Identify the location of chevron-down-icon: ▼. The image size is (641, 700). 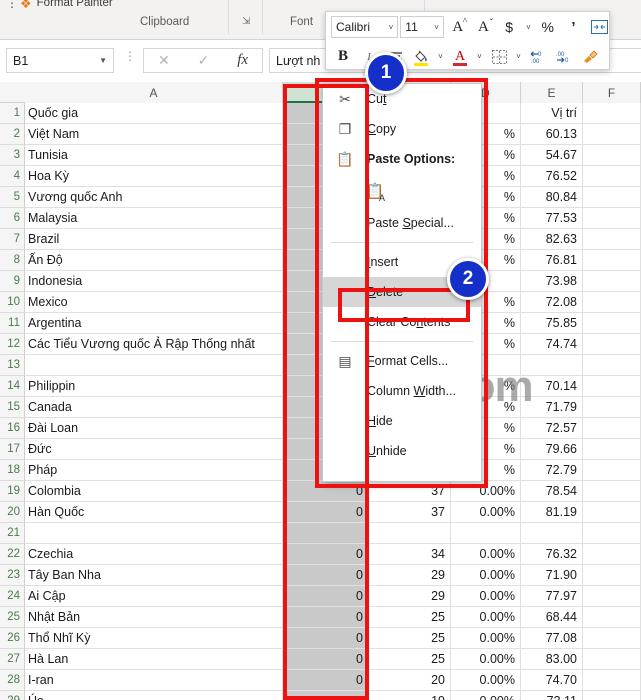
(103, 60).